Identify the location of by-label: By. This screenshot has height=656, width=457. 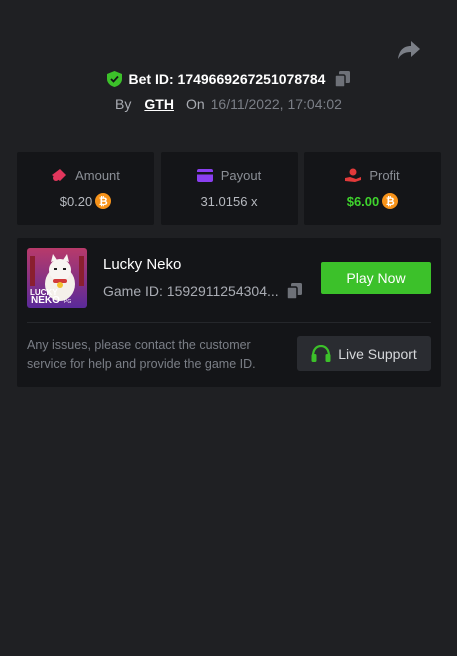
(123, 104).